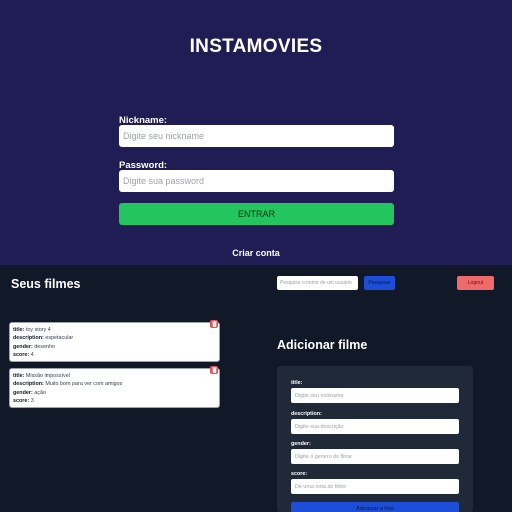  What do you see at coordinates (299, 474) in the screenshot?
I see `score-label: score:` at bounding box center [299, 474].